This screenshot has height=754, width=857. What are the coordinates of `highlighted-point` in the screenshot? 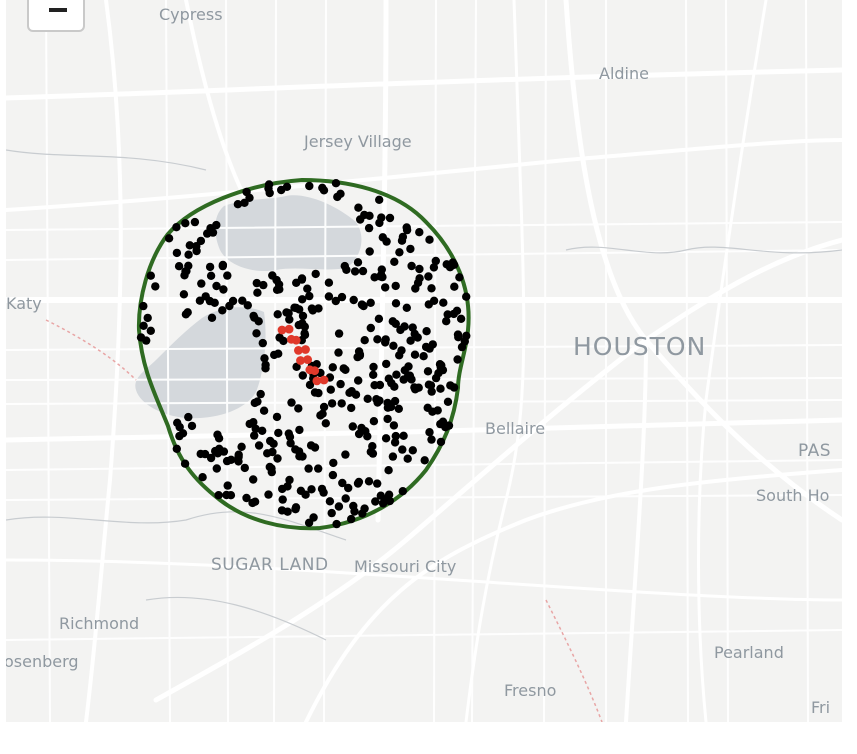 It's located at (291, 339).